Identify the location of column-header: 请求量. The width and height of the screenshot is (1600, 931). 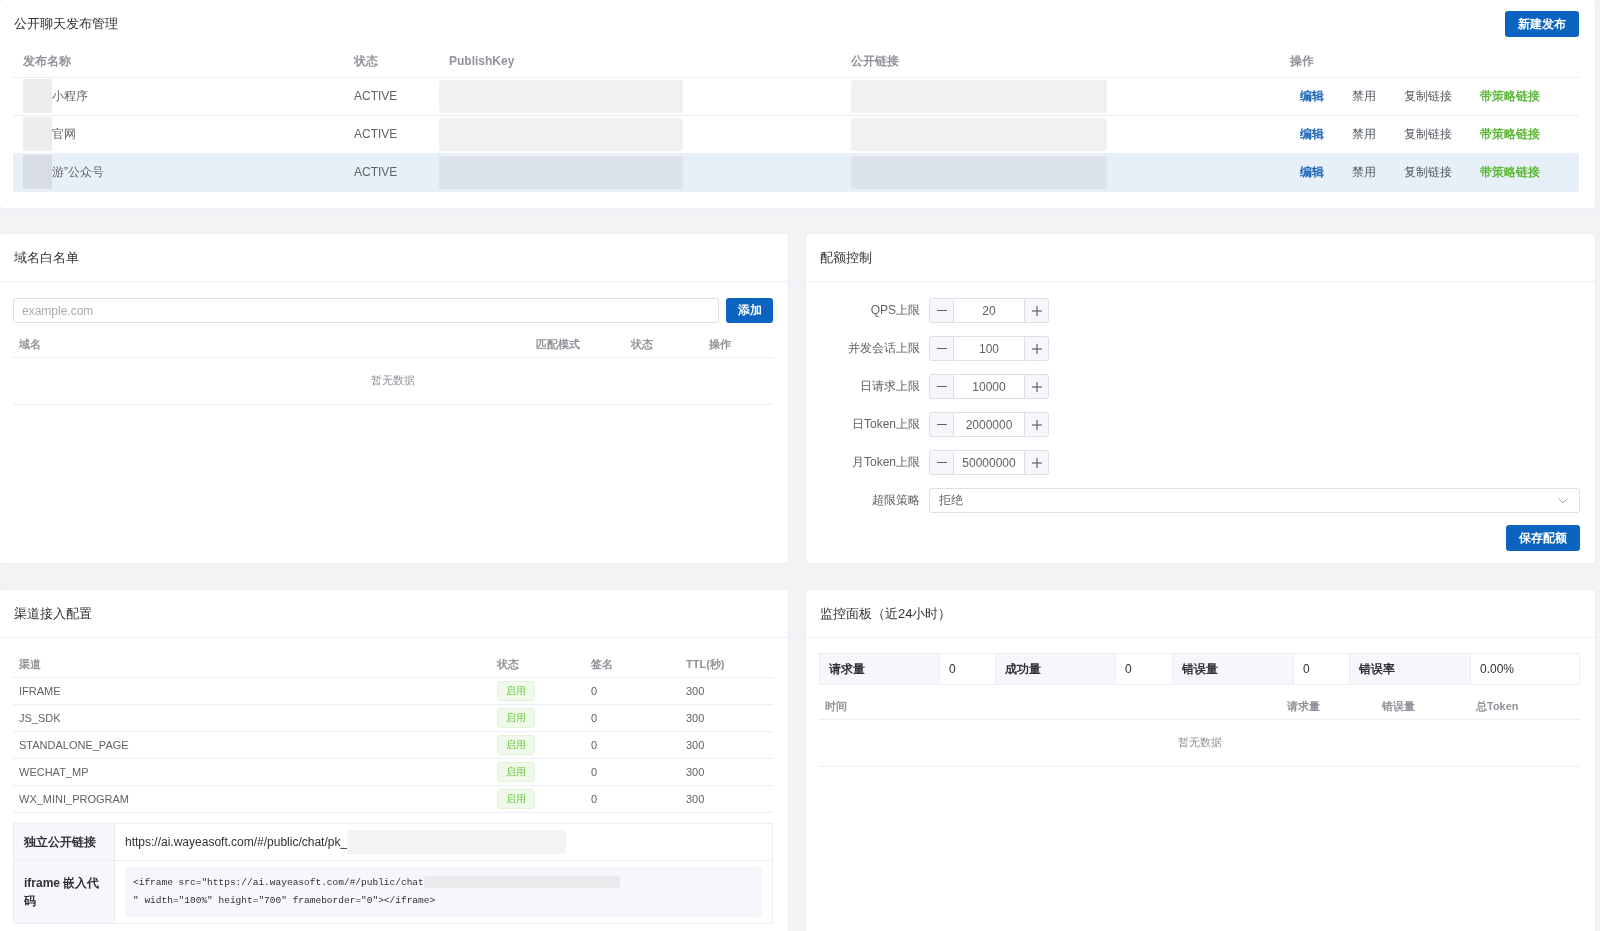
(1328, 707).